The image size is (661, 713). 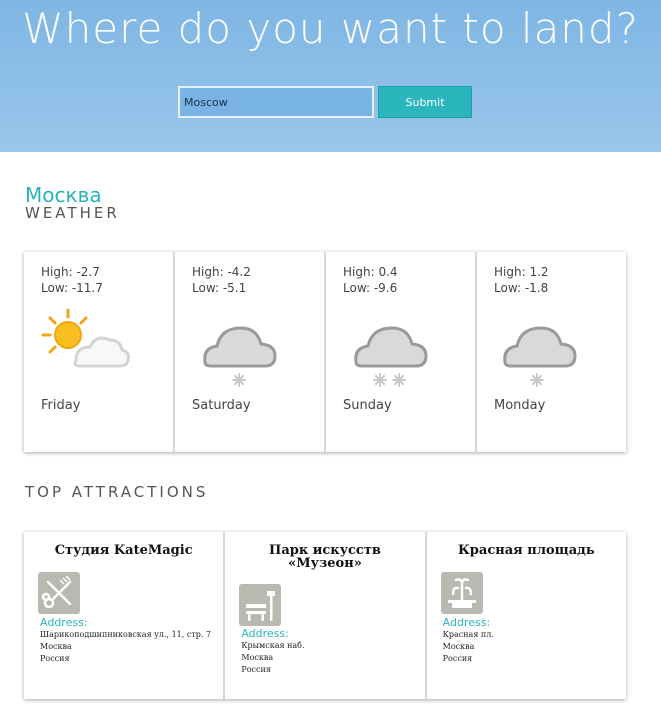 I want to click on low-temp: Low: -1.8, so click(x=521, y=288).